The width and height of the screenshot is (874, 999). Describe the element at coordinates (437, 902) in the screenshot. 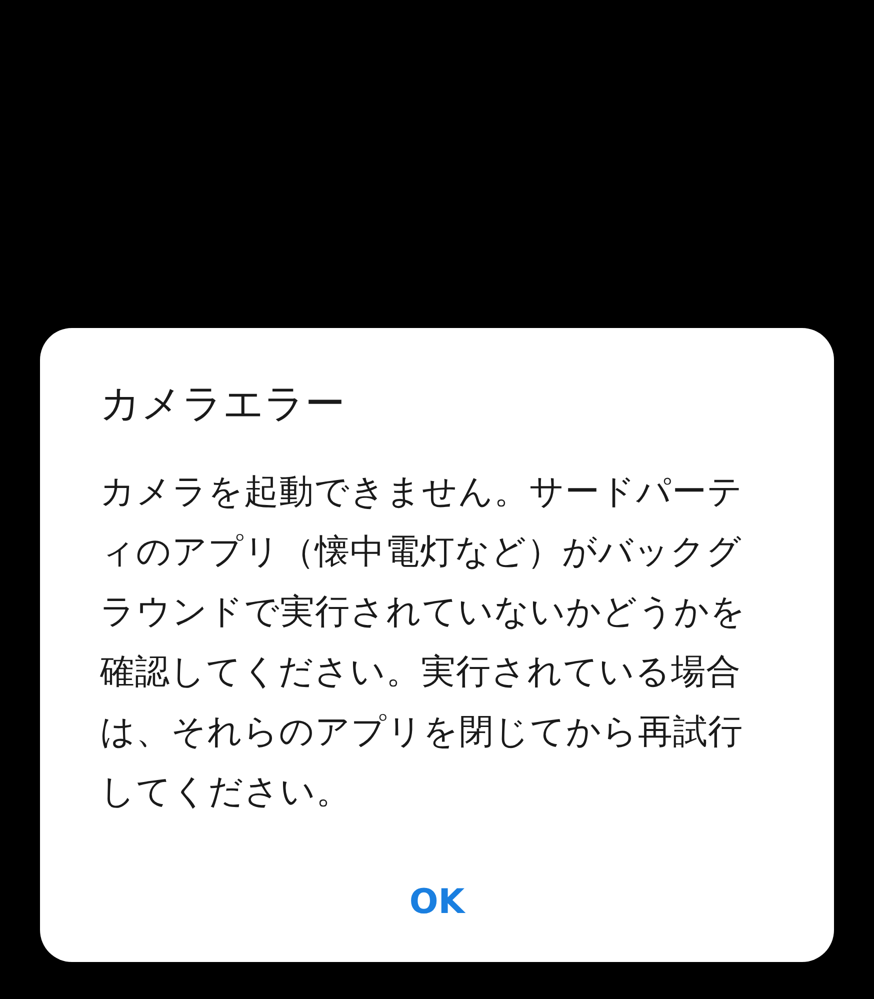

I see `ok-button: OK` at that location.